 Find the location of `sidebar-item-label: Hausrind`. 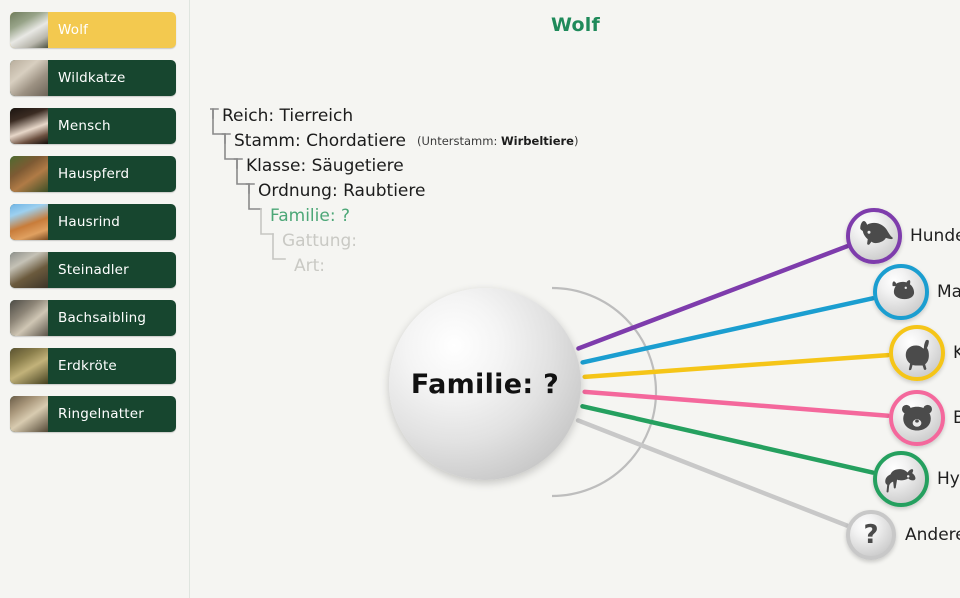

sidebar-item-label: Hausrind is located at coordinates (89, 222).